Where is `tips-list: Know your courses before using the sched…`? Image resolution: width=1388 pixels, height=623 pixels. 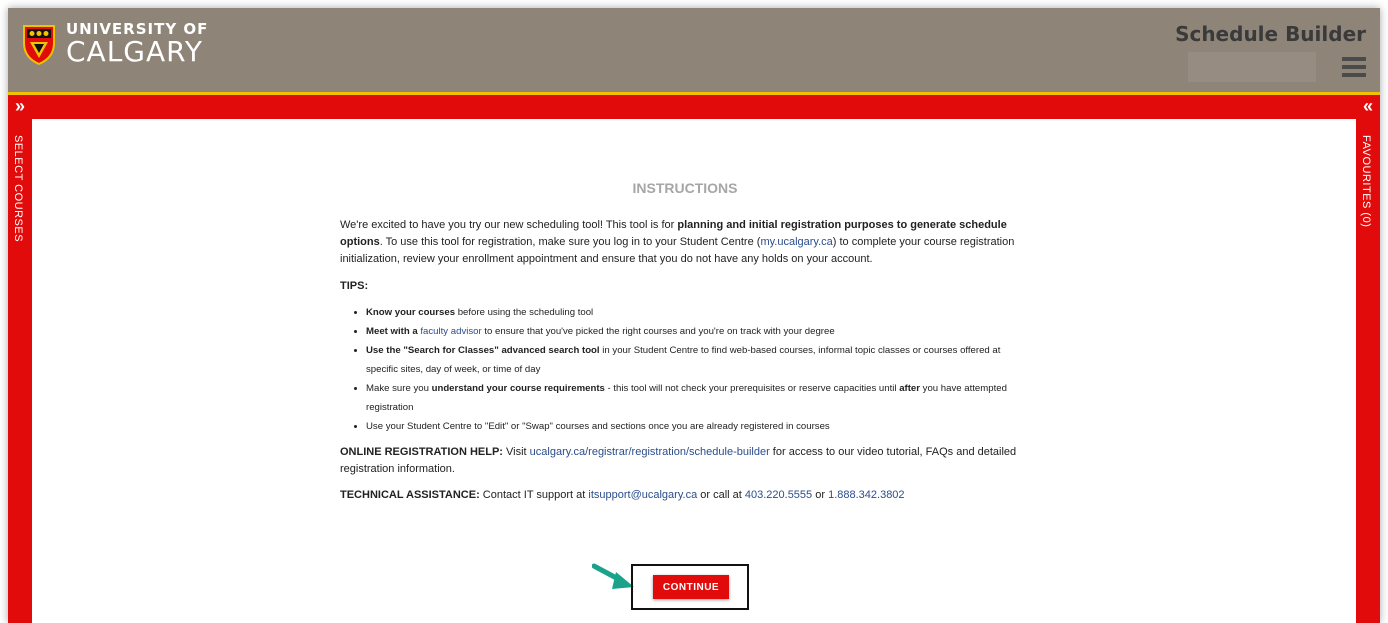
tips-list: Know your courses before using the sched… is located at coordinates (685, 369).